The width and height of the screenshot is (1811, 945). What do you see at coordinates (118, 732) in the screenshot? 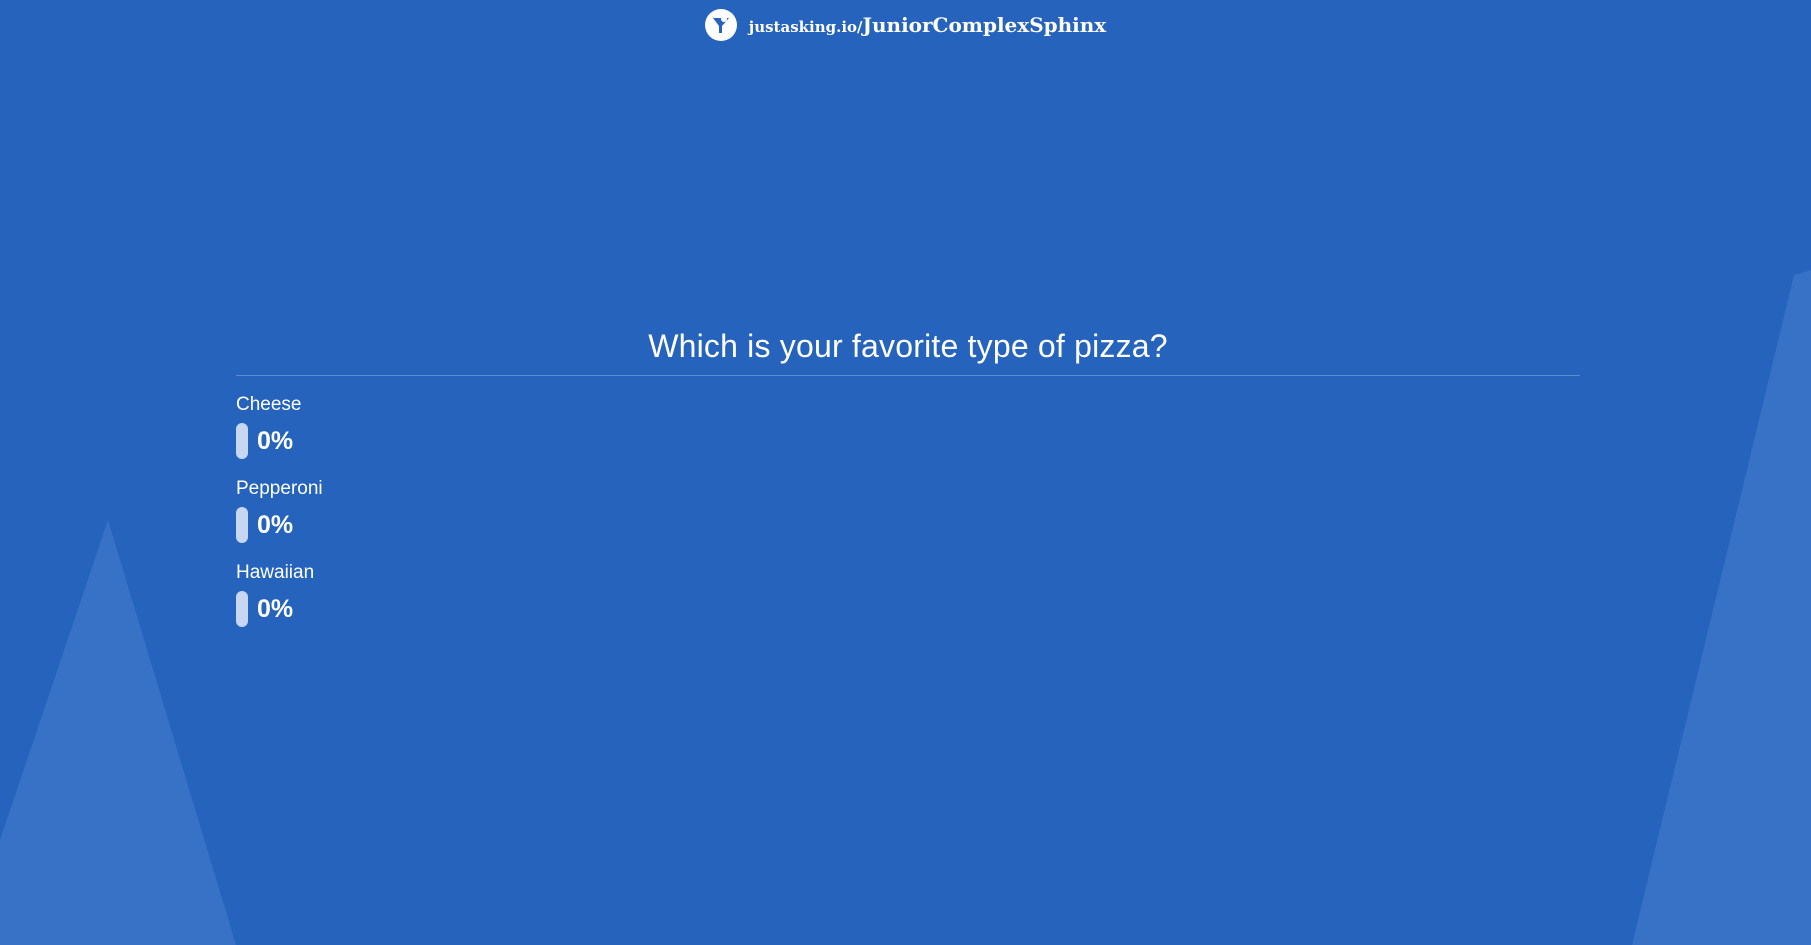
I see `left-triangle-shape` at bounding box center [118, 732].